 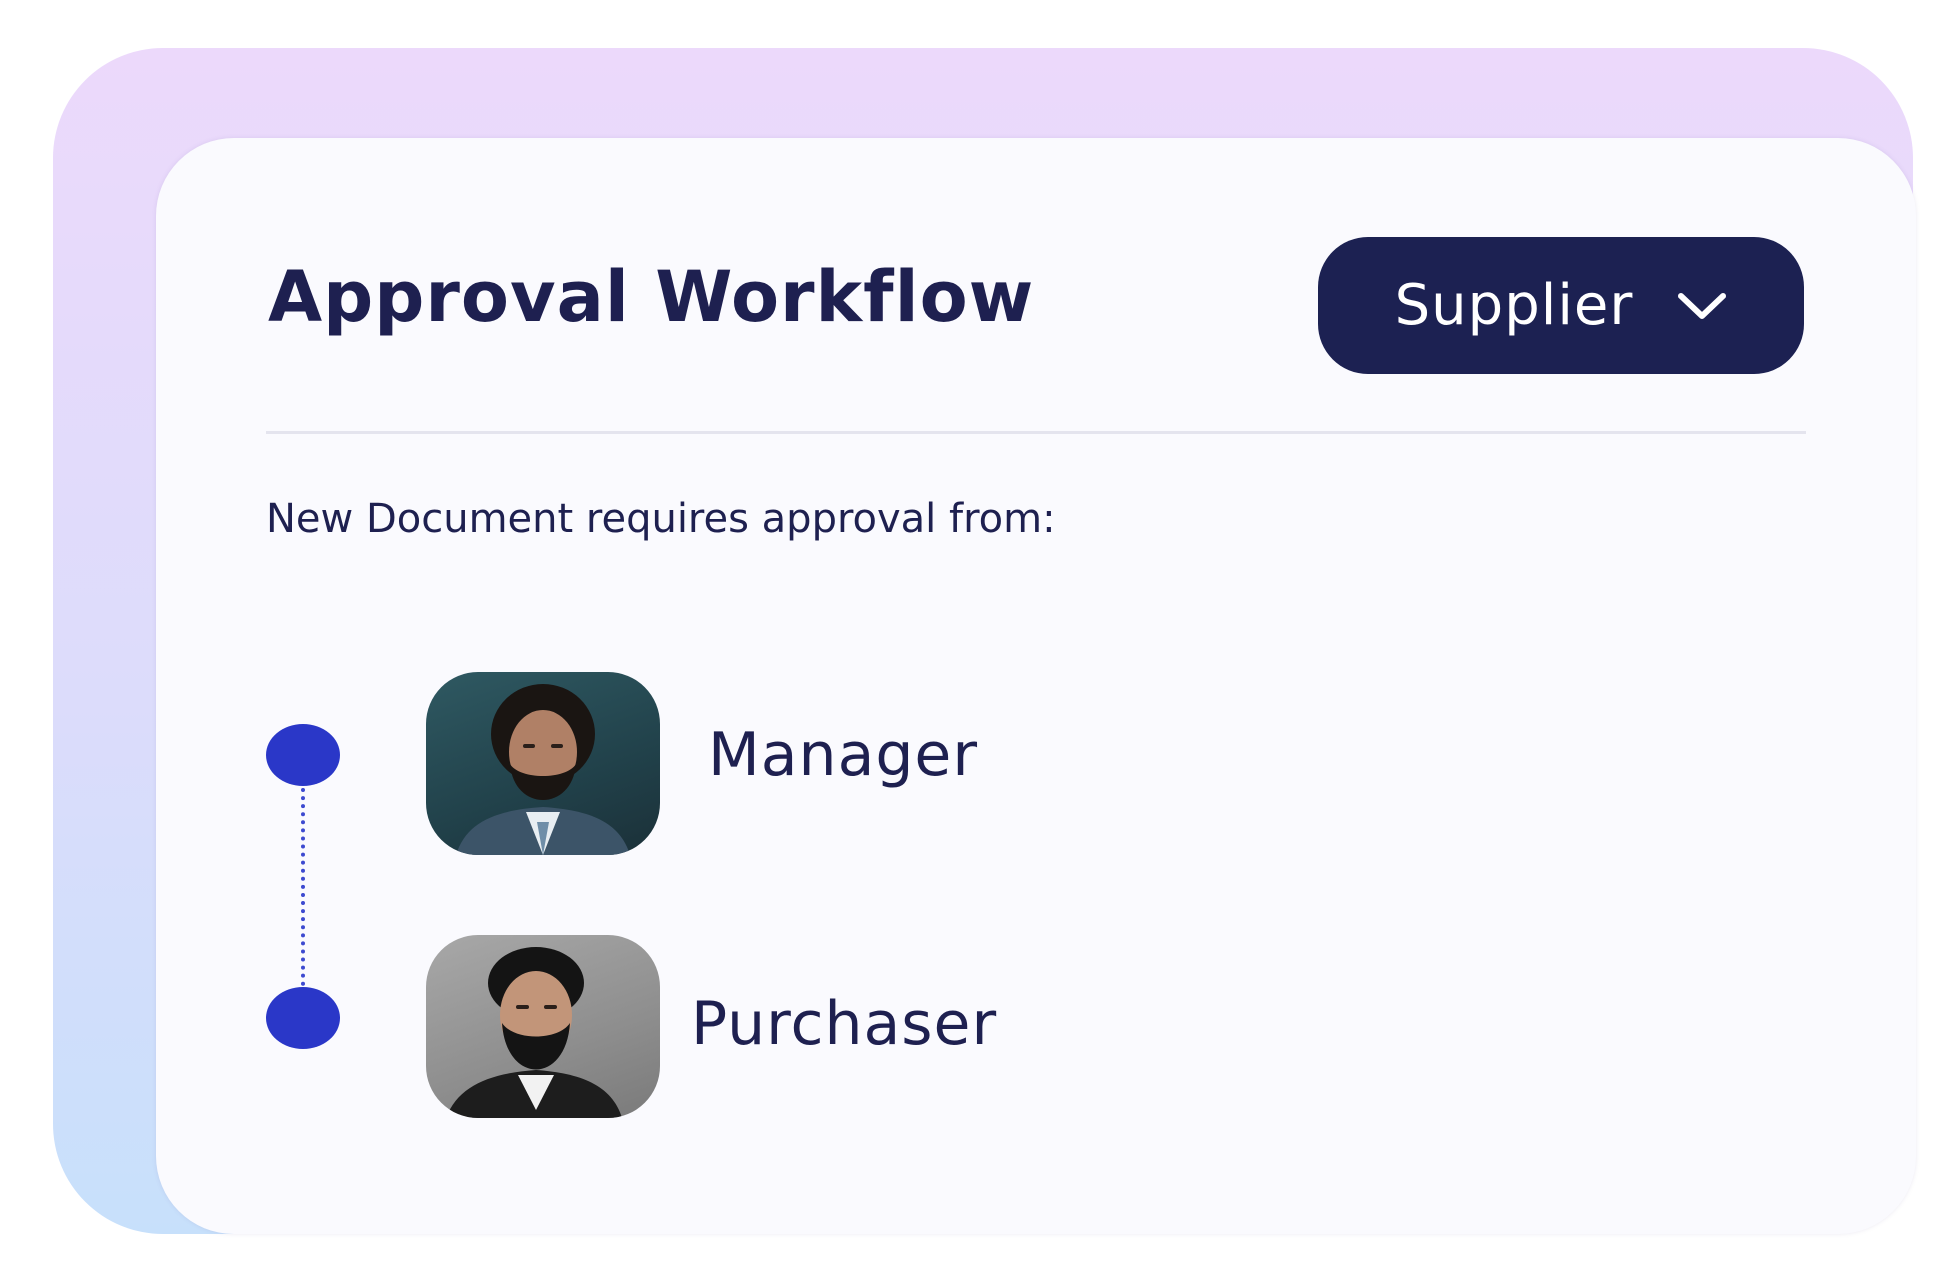 What do you see at coordinates (661, 519) in the screenshot?
I see `approval-description: New Document requires approval from:` at bounding box center [661, 519].